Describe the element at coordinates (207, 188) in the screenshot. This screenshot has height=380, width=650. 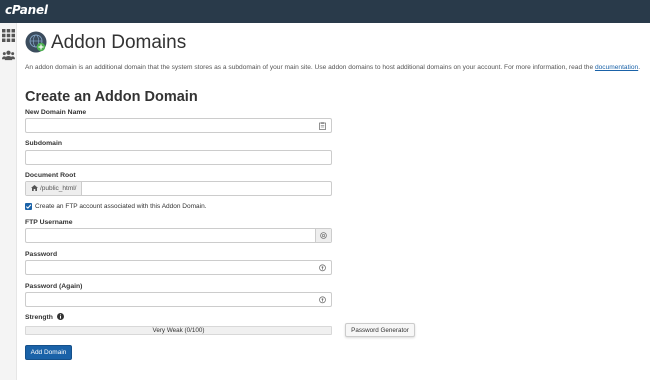
I see `document-root-input` at that location.